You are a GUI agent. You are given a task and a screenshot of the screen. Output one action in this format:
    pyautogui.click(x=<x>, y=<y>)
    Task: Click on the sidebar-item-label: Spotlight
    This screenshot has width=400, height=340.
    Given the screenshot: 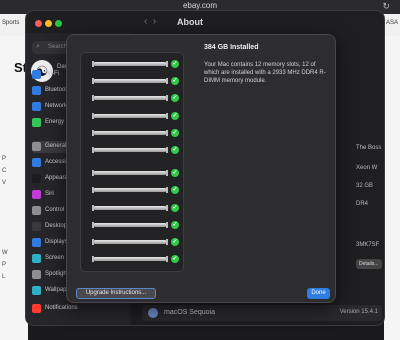 What is the action you would take?
    pyautogui.click(x=57, y=274)
    